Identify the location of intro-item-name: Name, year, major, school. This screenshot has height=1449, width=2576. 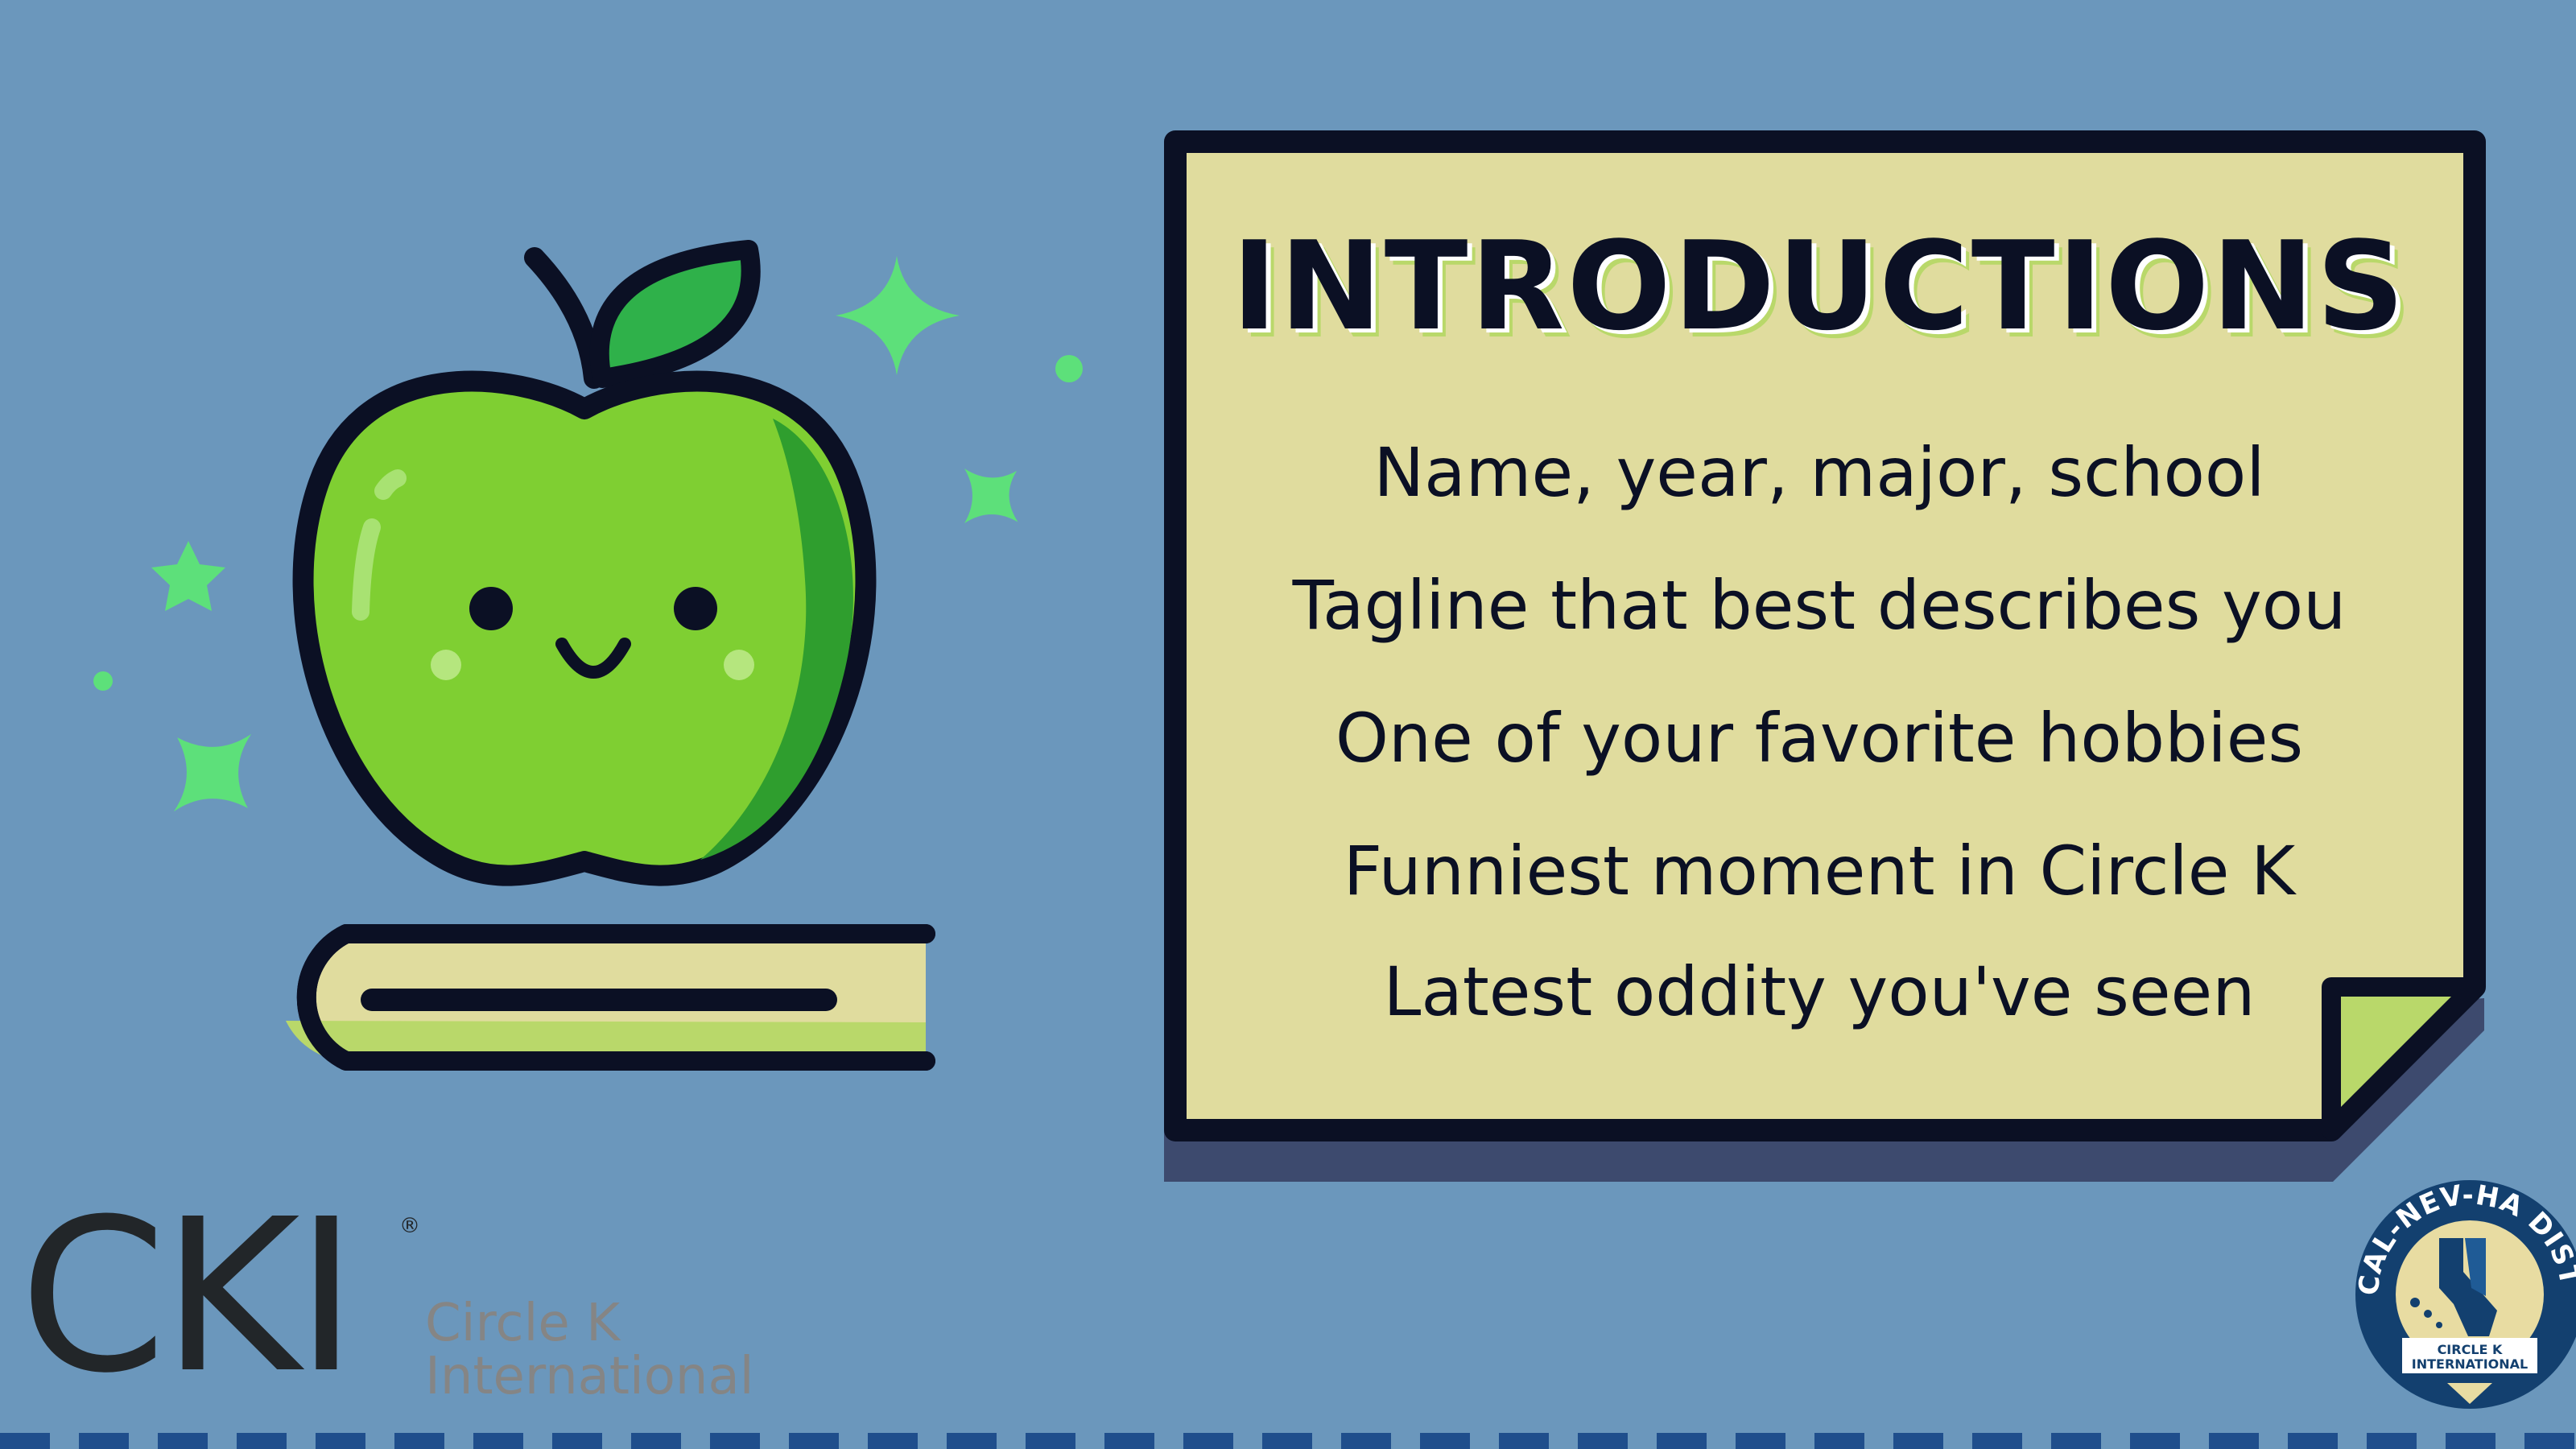
(1819, 472).